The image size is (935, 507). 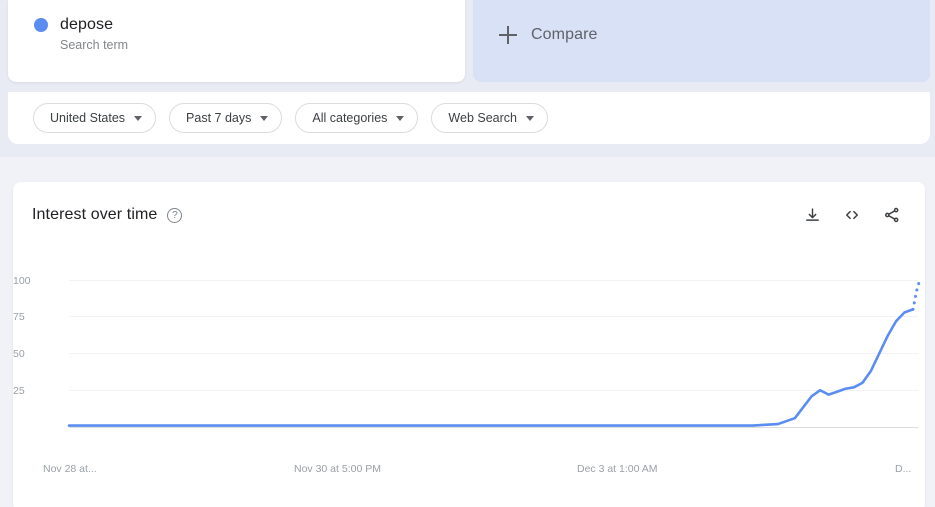 What do you see at coordinates (469, 204) in the screenshot?
I see `chart-header: Interest over time ?` at bounding box center [469, 204].